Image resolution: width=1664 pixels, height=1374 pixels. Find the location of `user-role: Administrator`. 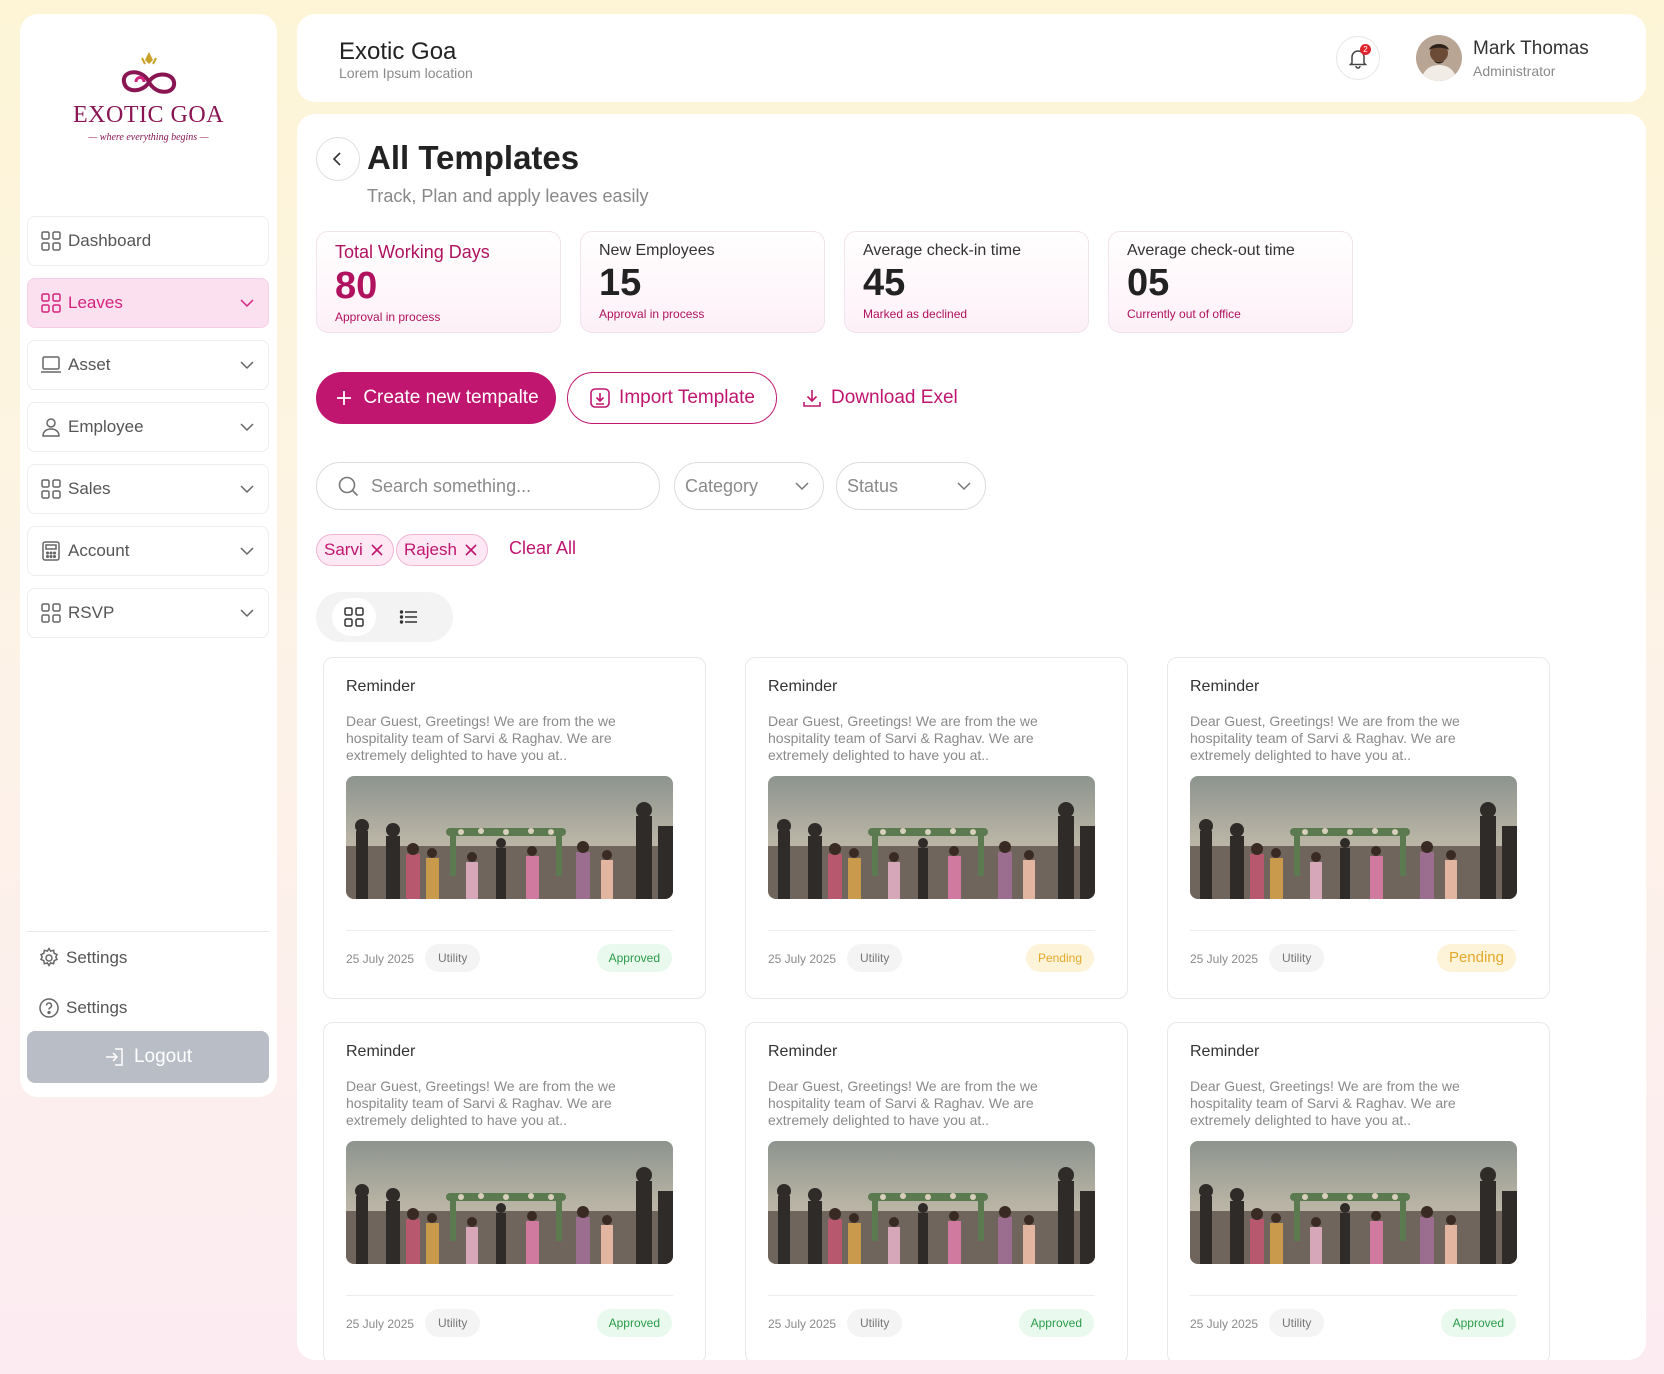

user-role: Administrator is located at coordinates (1514, 71).